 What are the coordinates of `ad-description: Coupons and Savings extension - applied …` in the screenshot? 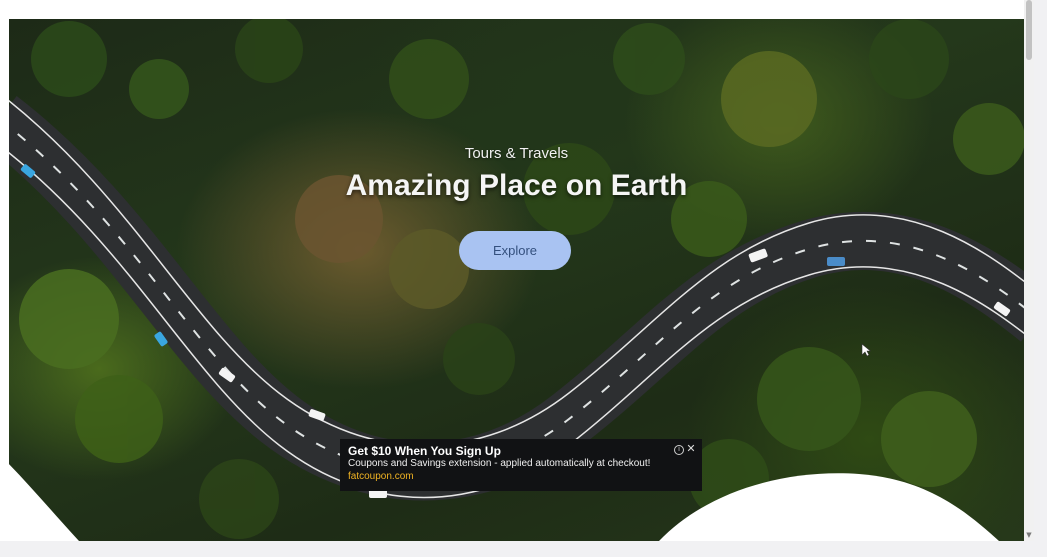 It's located at (521, 464).